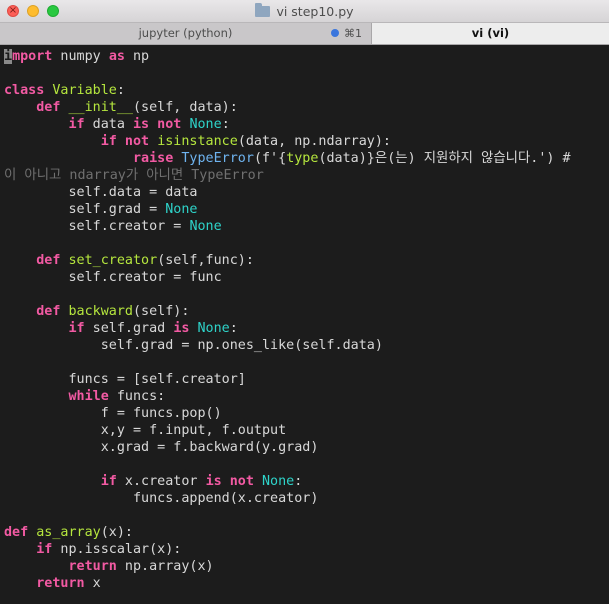 The image size is (609, 604). I want to click on code-token: self.grad = np.ones_like(self.data), so click(193, 345).